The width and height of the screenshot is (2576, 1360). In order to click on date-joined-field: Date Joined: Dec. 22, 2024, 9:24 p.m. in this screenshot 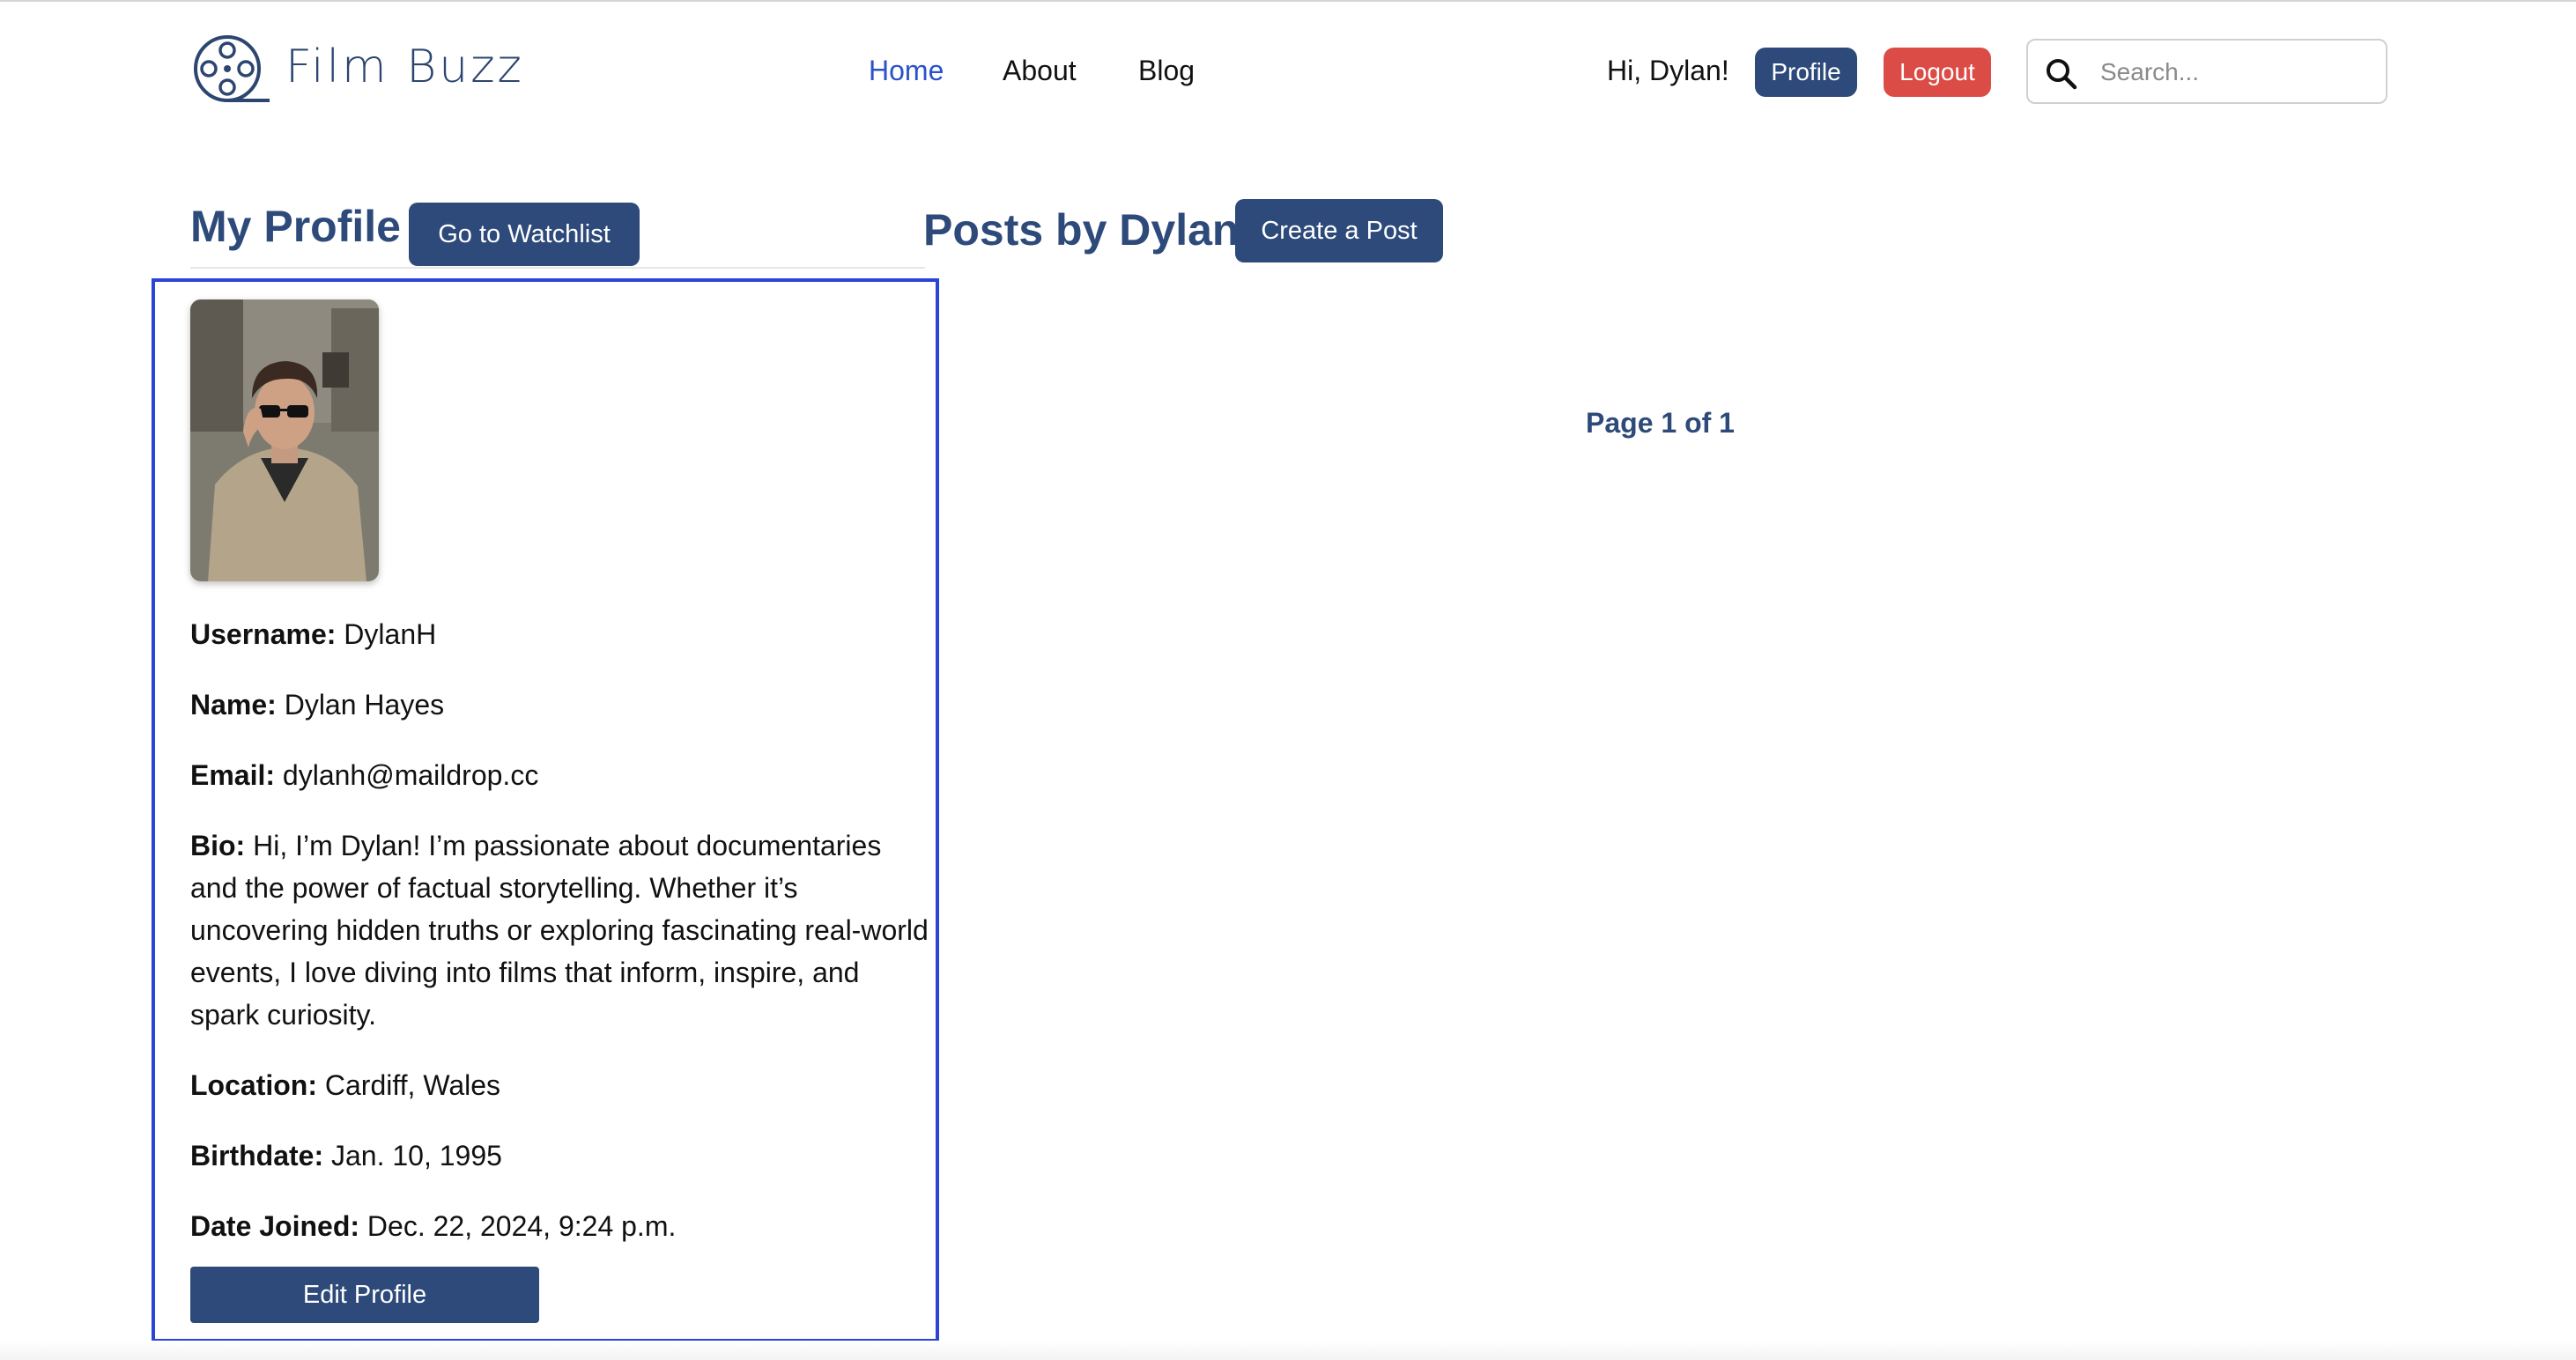, I will do `click(560, 1226)`.